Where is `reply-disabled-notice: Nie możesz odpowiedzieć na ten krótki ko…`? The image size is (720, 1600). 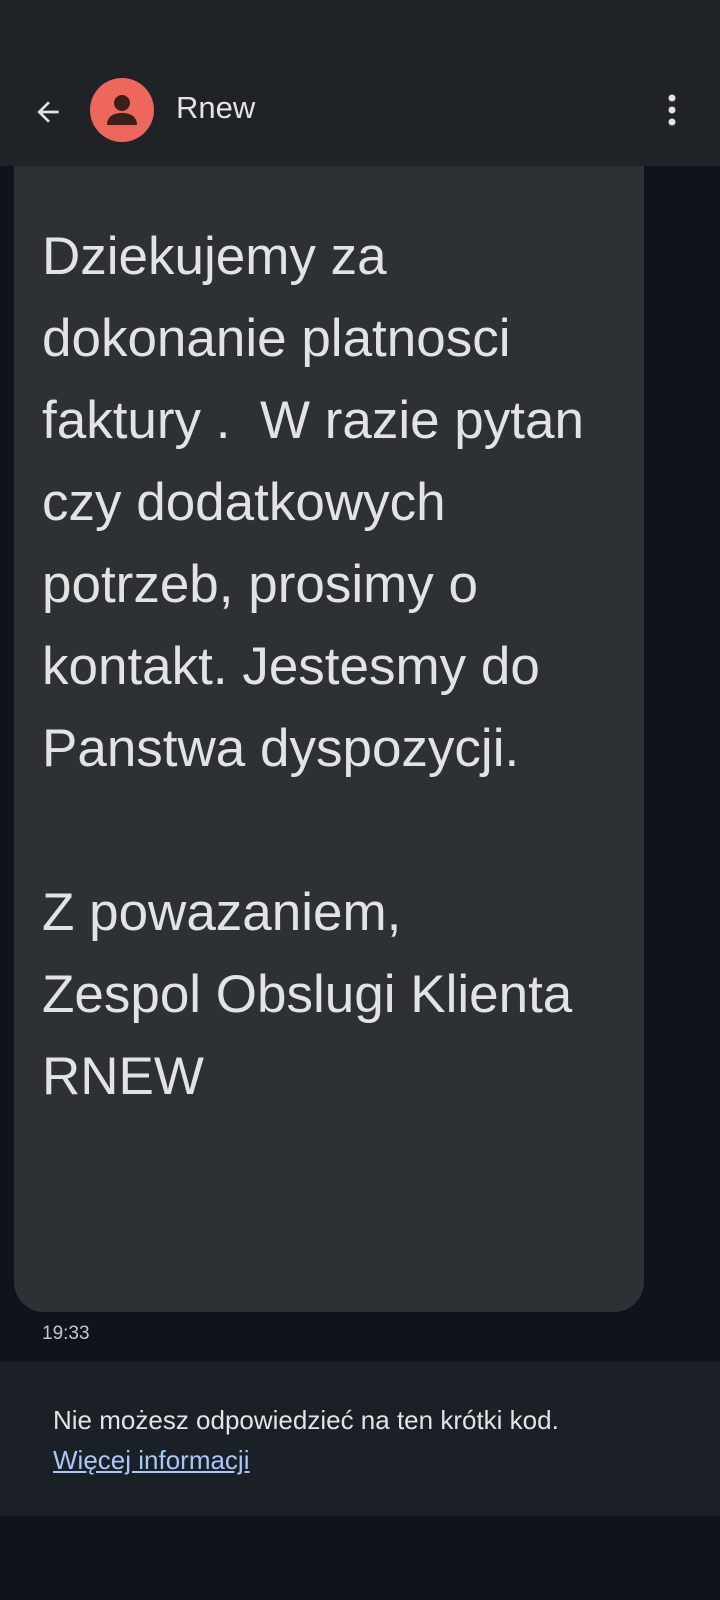 reply-disabled-notice: Nie możesz odpowiedzieć na ten krótki ko… is located at coordinates (360, 1439).